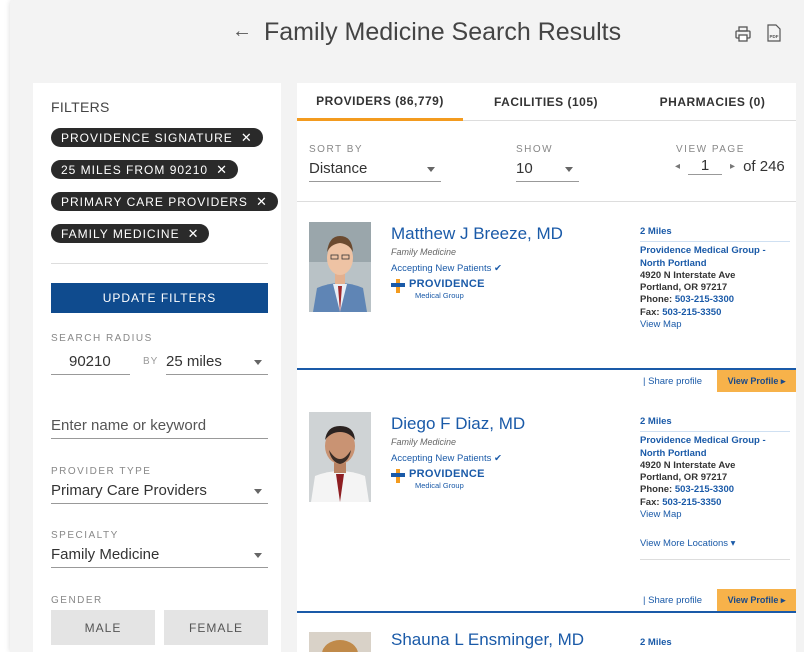 This screenshot has height=652, width=804. What do you see at coordinates (120, 233) in the screenshot?
I see `chip-label: FAMILY MEDICINE` at bounding box center [120, 233].